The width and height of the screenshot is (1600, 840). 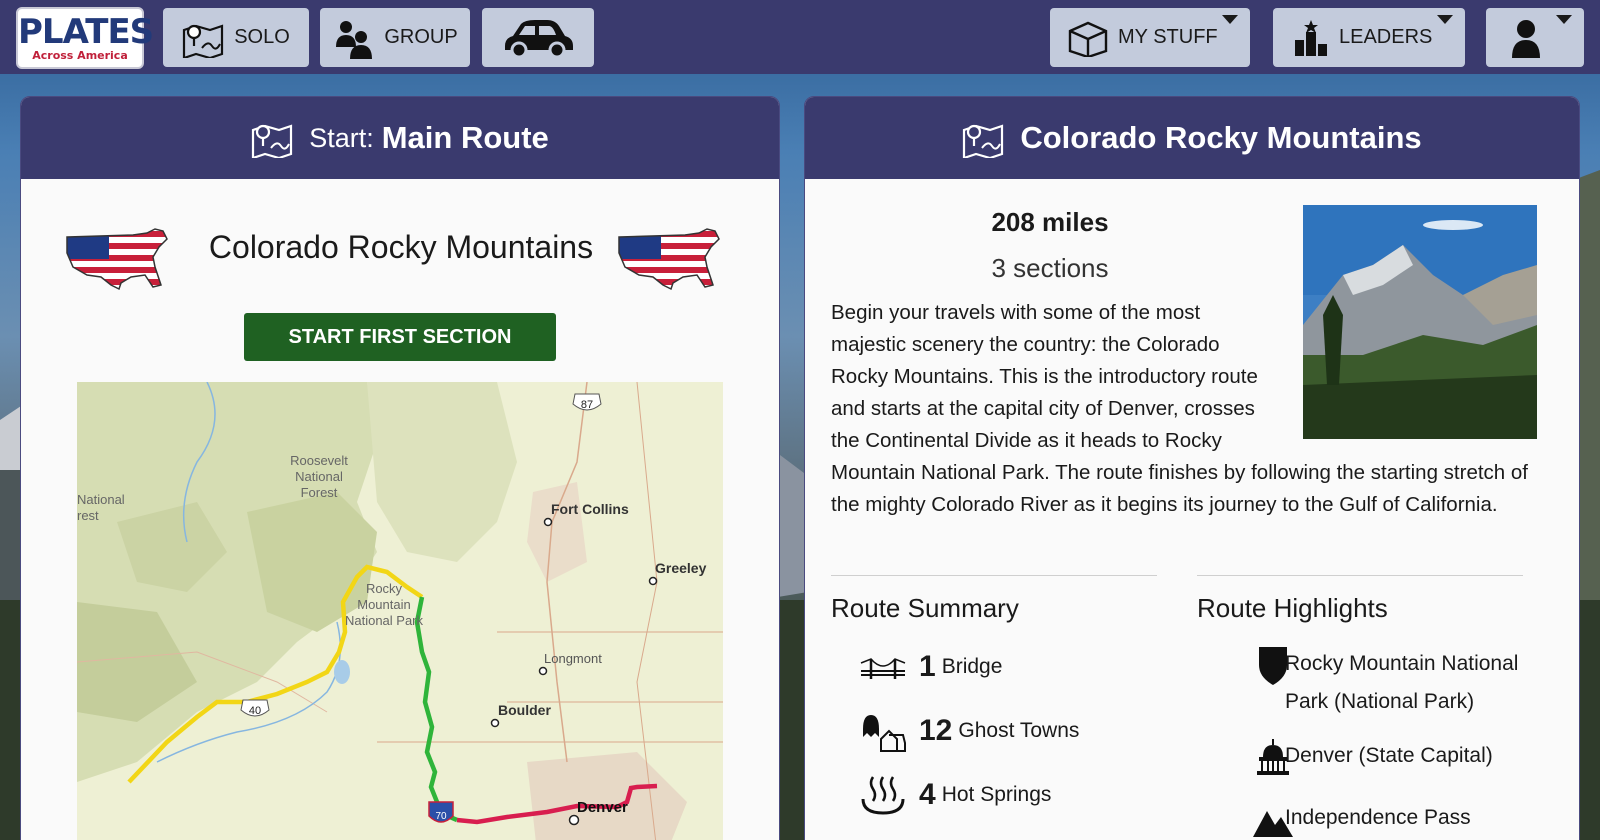 I want to click on route-miles: 208 miles, so click(x=1050, y=222).